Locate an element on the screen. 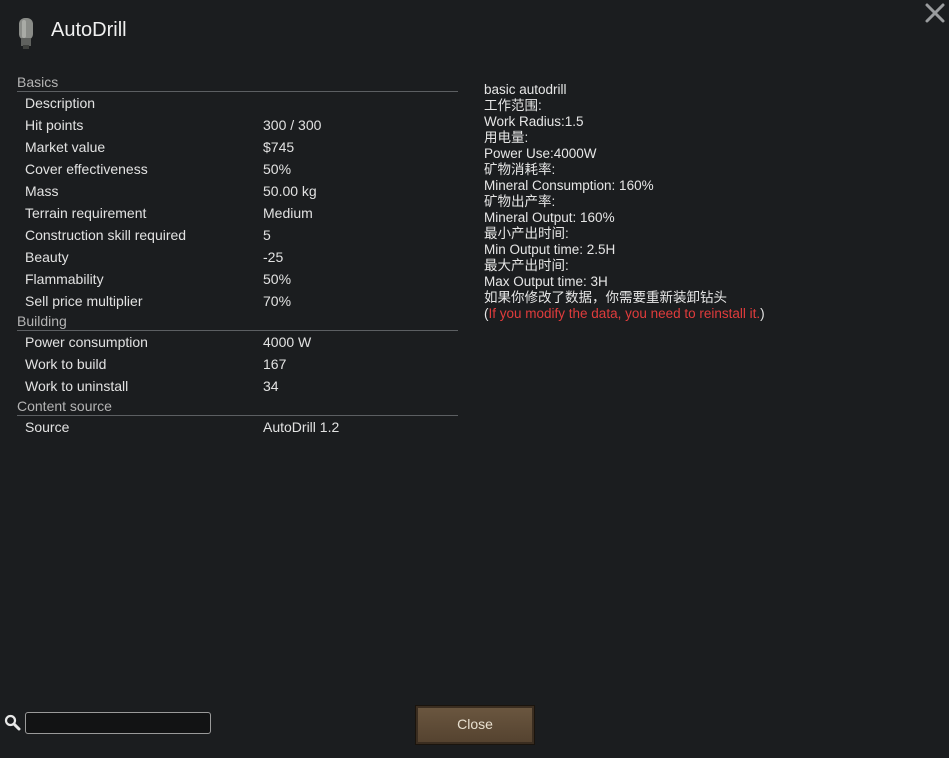 The height and width of the screenshot is (758, 949). stat-value: 5 is located at coordinates (267, 235).